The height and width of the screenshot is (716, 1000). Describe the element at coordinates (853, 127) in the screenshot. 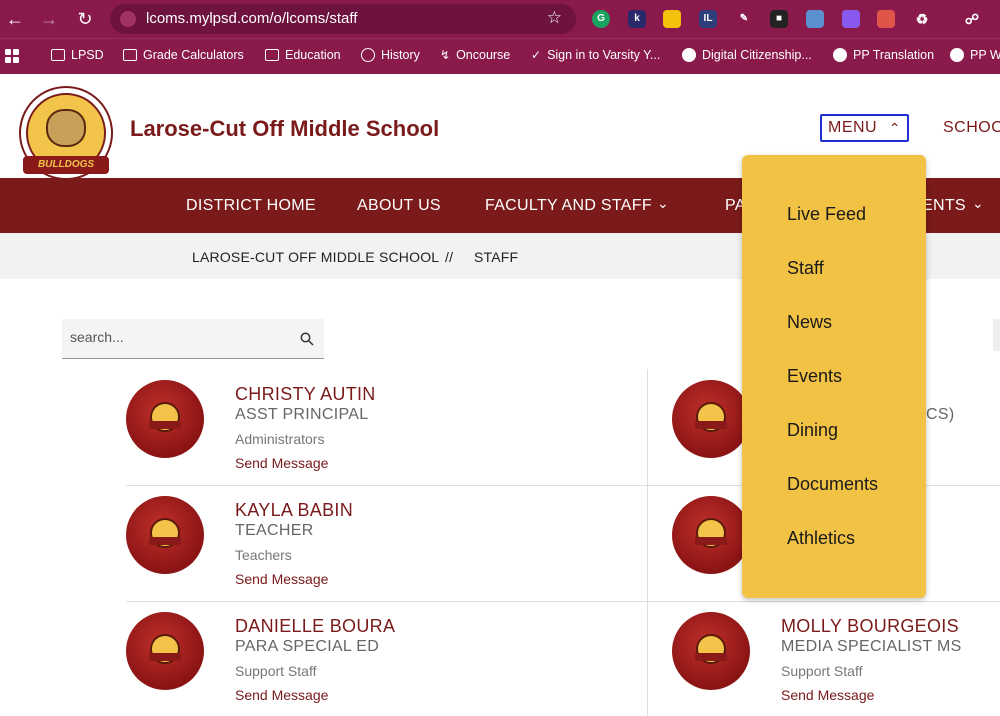

I see `menu-label: MENU` at that location.